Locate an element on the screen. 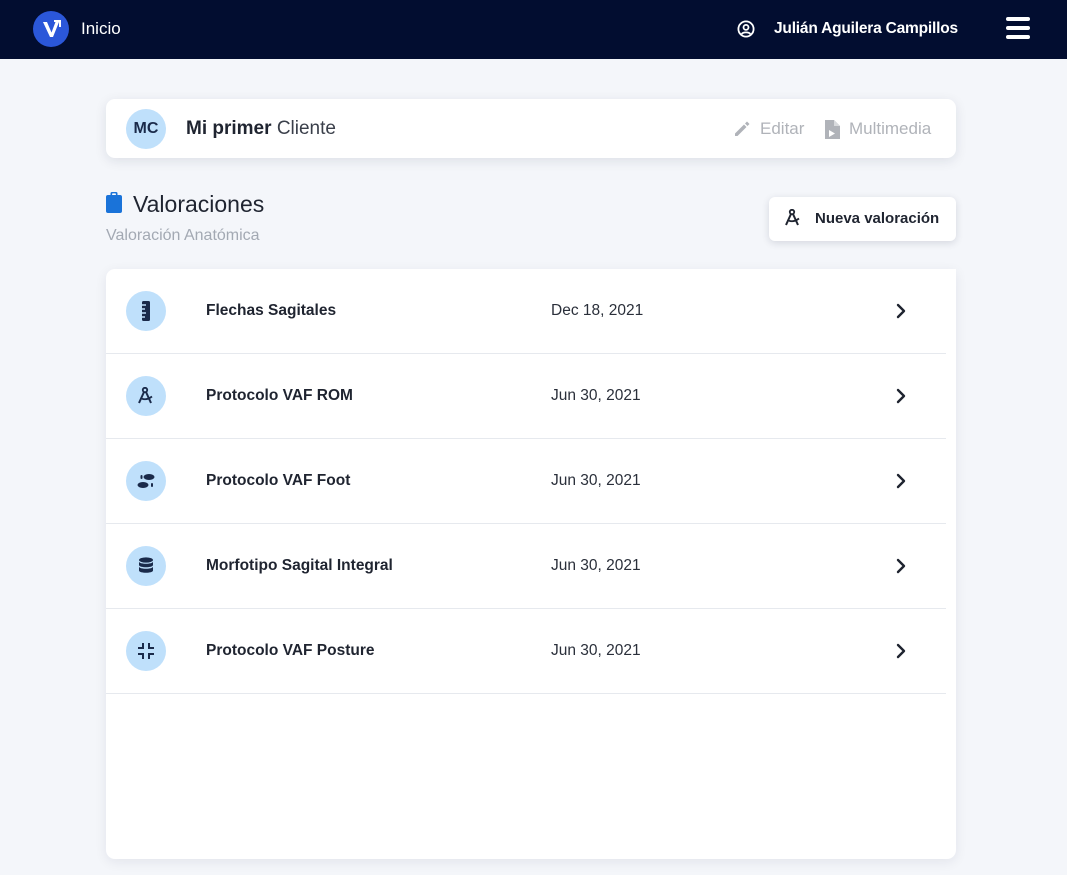  list-item: Flechas Sagitales Dec 18, 2021 is located at coordinates (526, 311).